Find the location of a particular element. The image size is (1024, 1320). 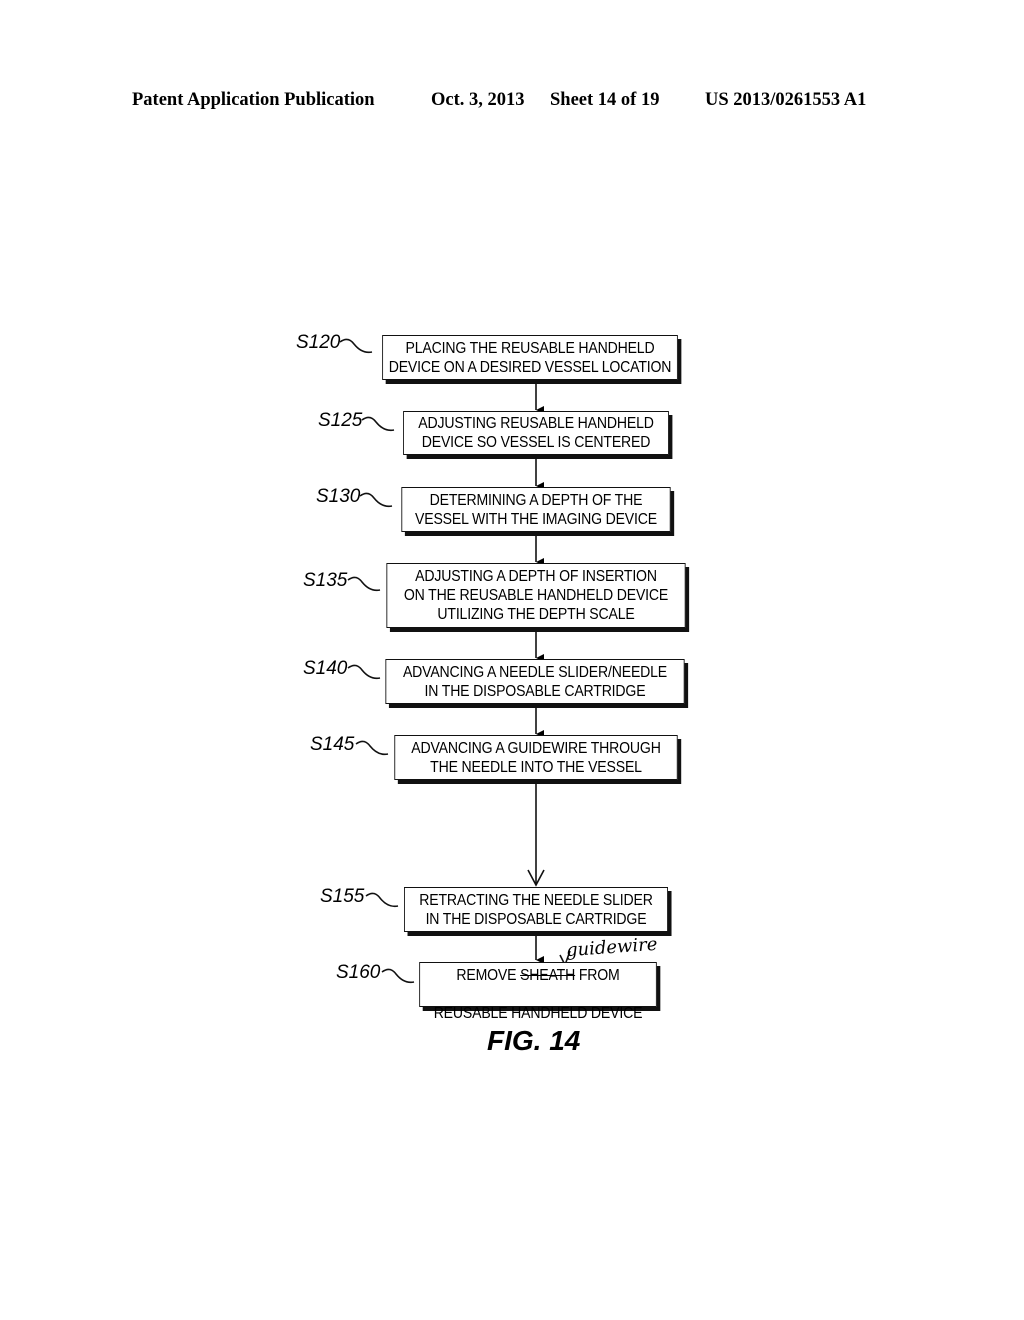

leader-s140 is located at coordinates (364, 672).